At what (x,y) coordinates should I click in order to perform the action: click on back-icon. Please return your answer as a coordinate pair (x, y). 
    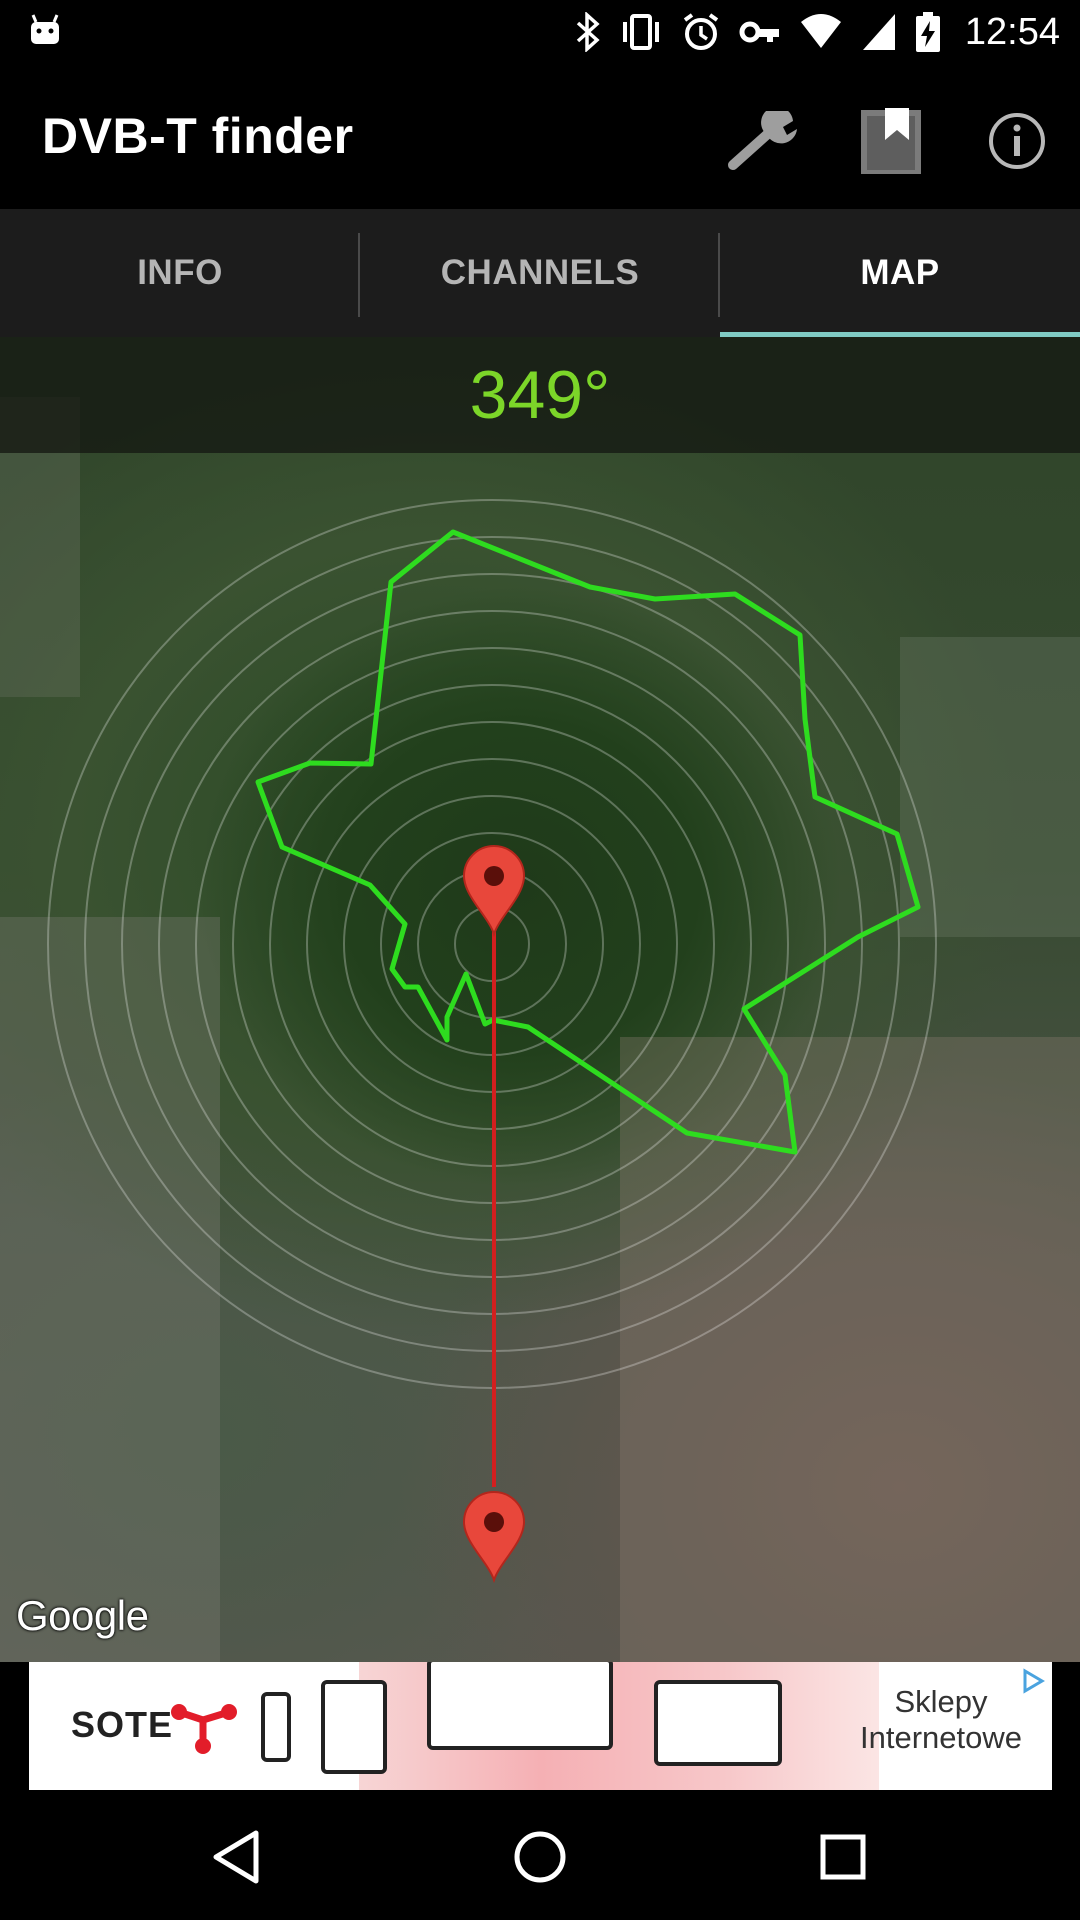
    Looking at the image, I should click on (236, 1857).